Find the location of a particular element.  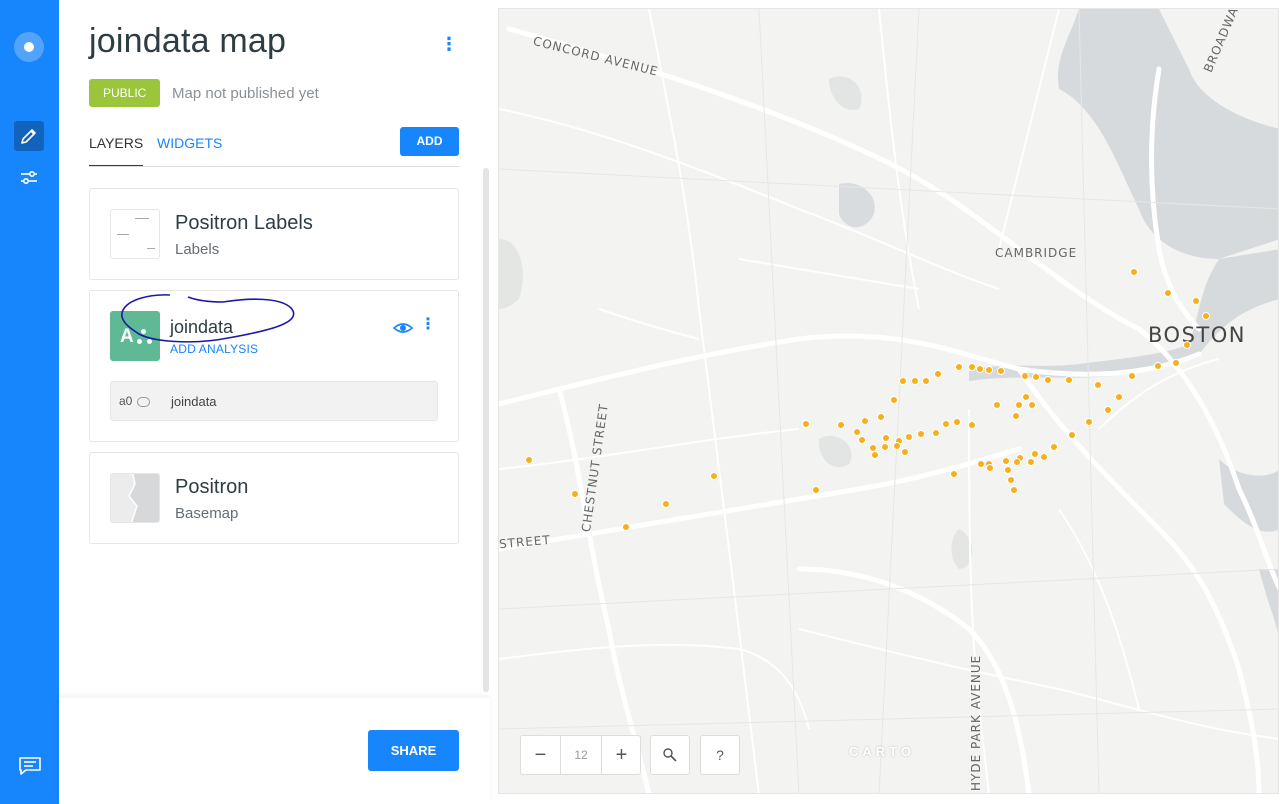

visibility-eye-icon is located at coordinates (403, 328).